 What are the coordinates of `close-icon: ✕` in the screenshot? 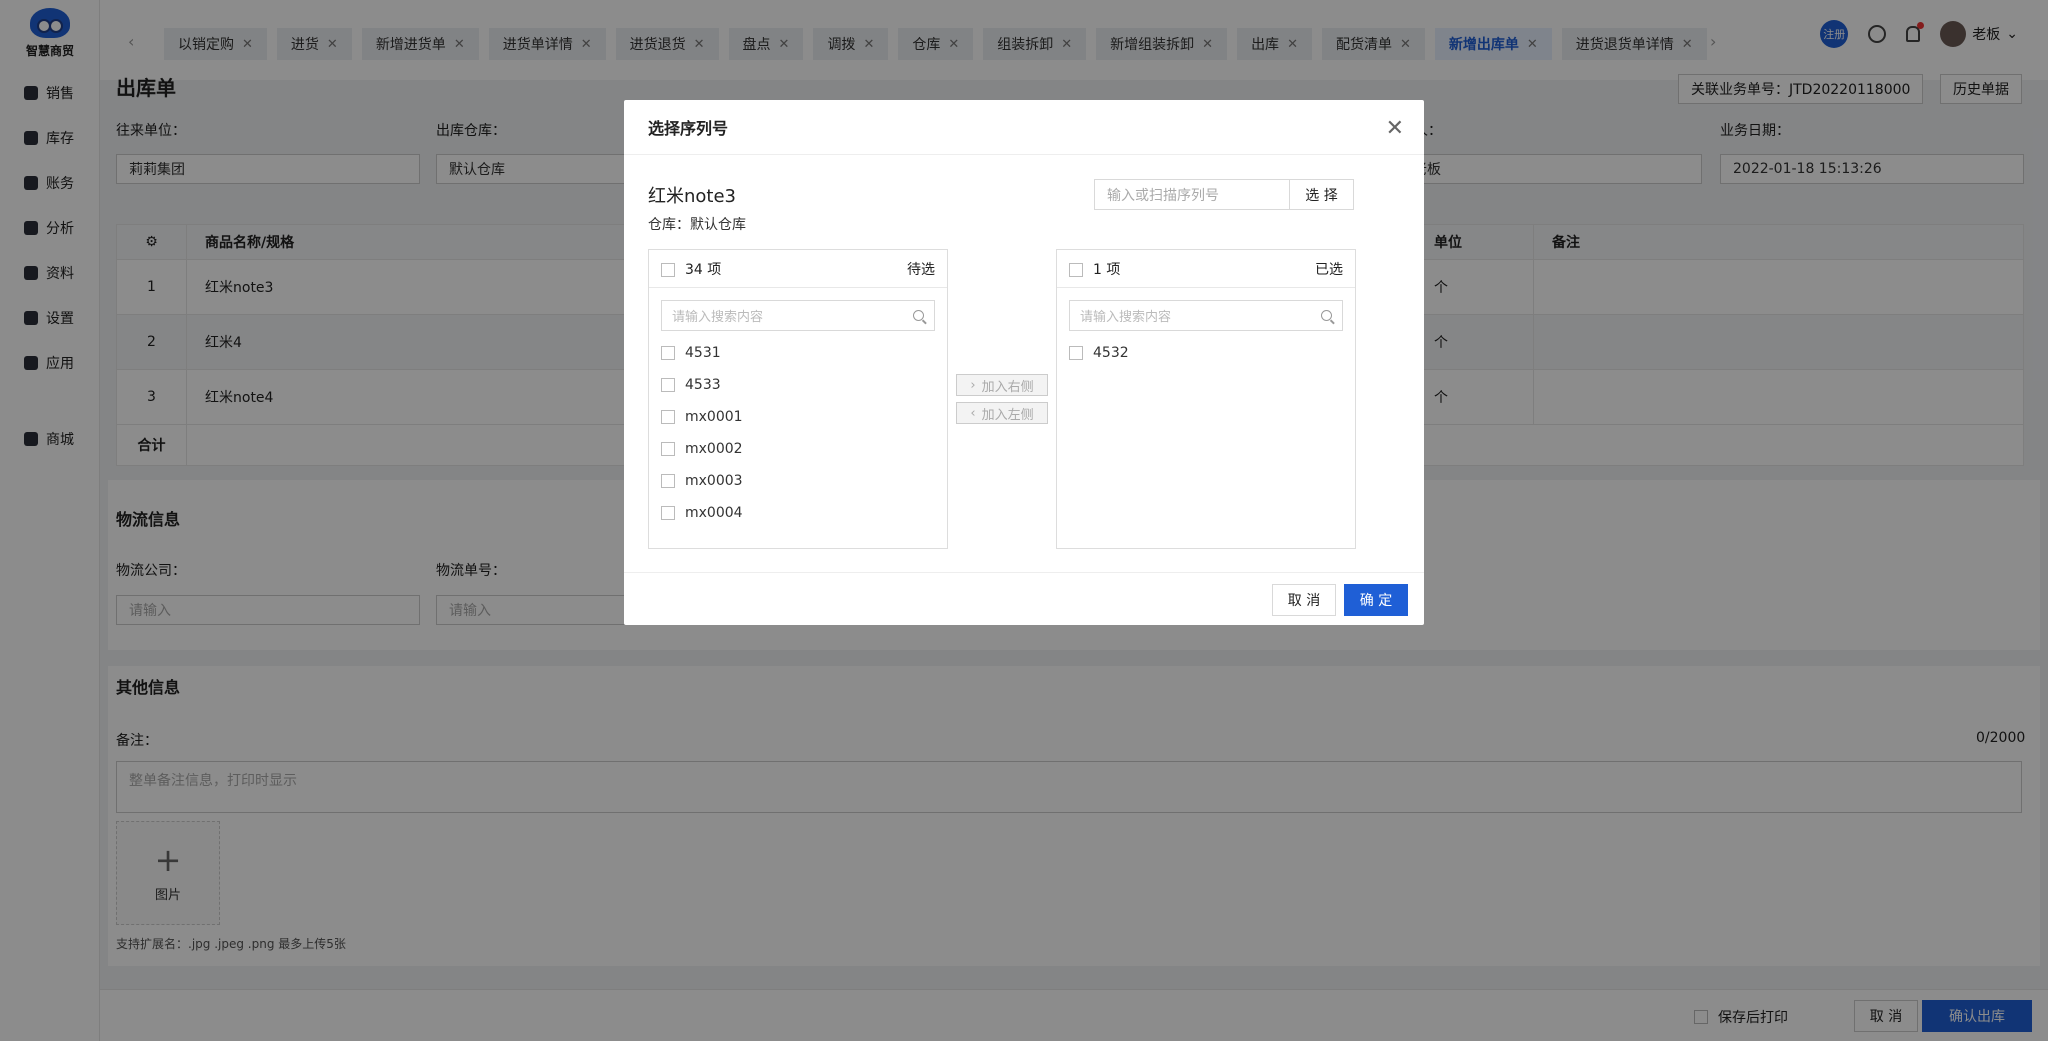 It's located at (1395, 128).